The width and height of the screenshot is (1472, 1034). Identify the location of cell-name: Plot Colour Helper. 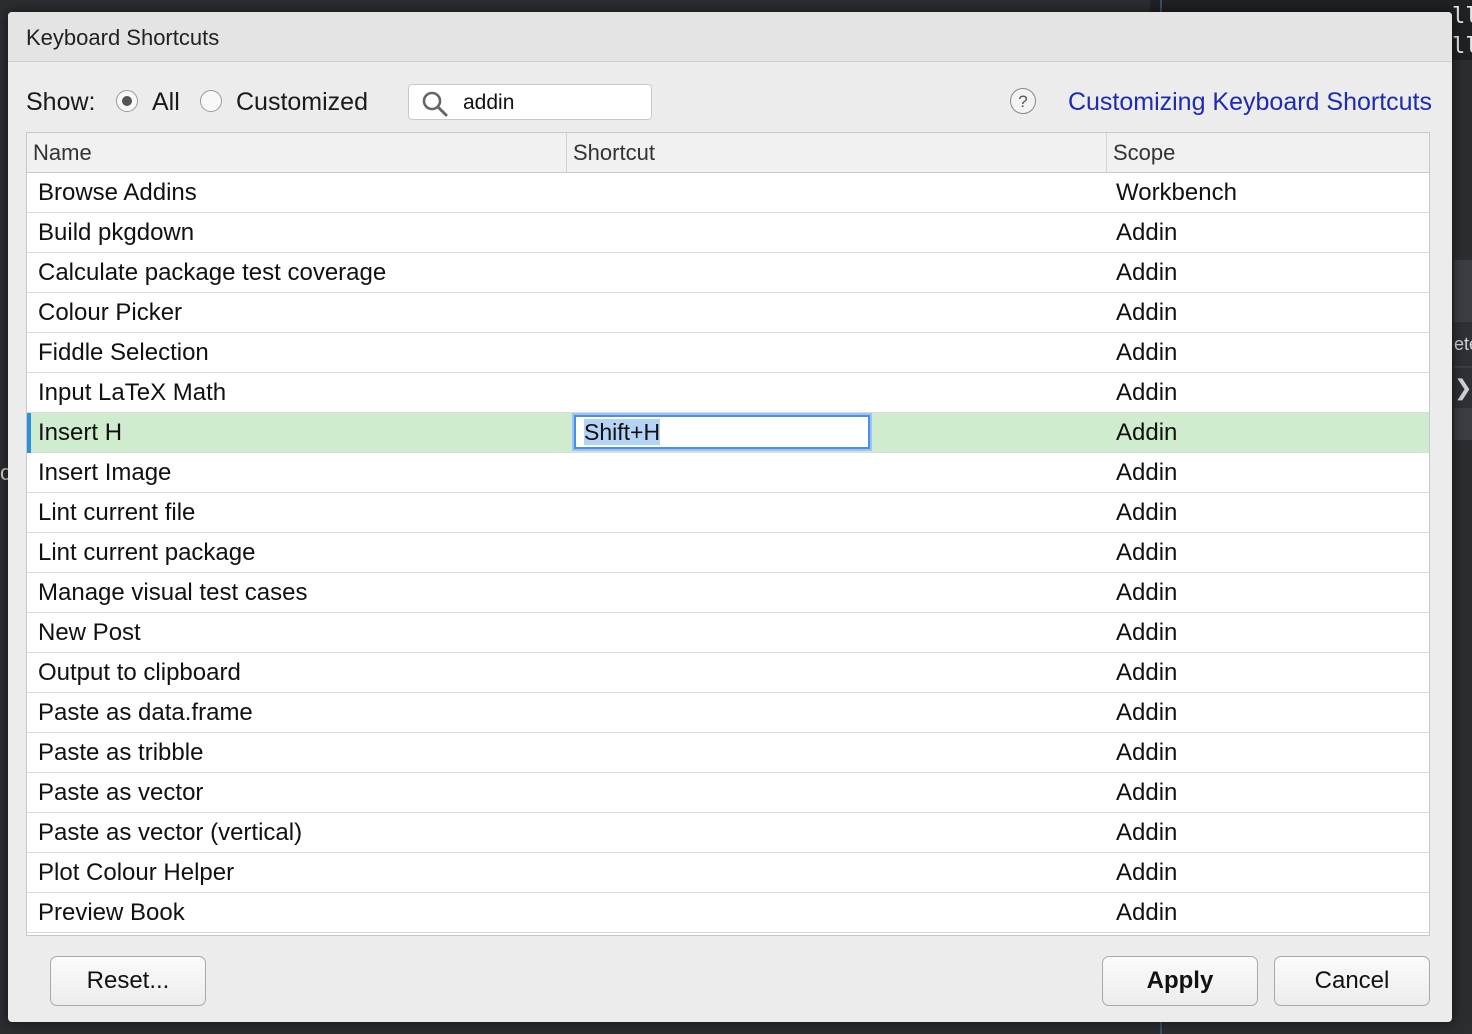
(136, 872).